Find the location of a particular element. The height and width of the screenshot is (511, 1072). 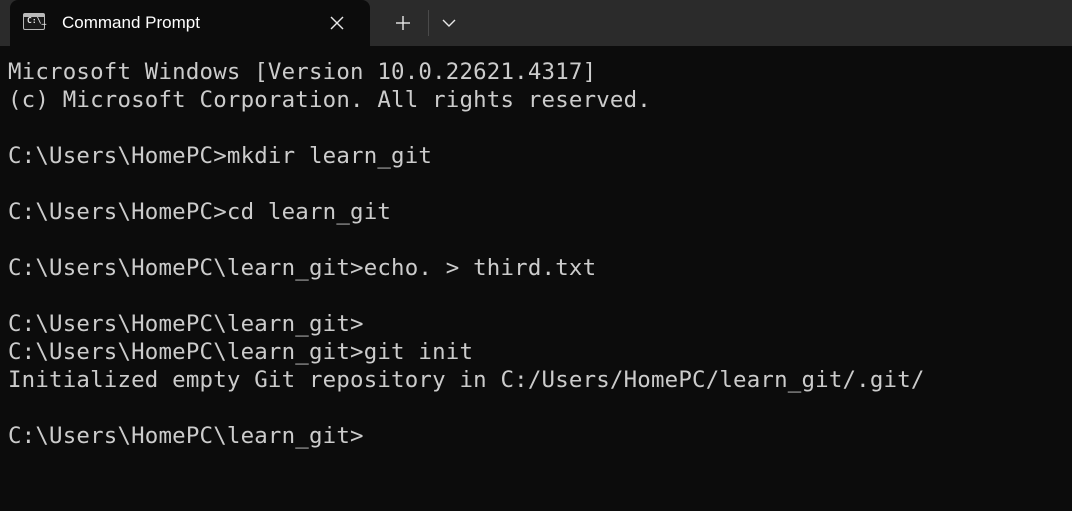

cmd-icon-glyph: C:\_ is located at coordinates (37, 20).